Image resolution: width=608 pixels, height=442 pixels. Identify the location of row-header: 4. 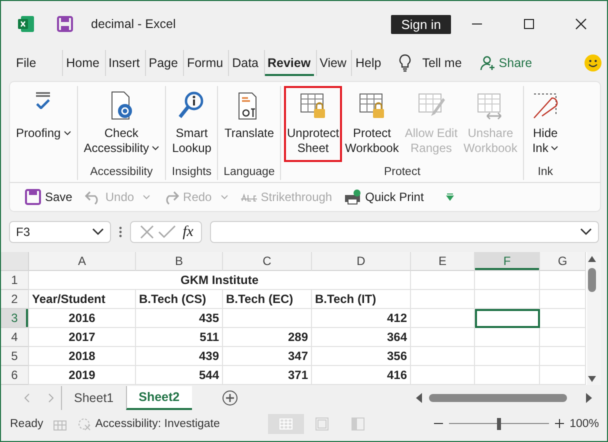
(15, 337).